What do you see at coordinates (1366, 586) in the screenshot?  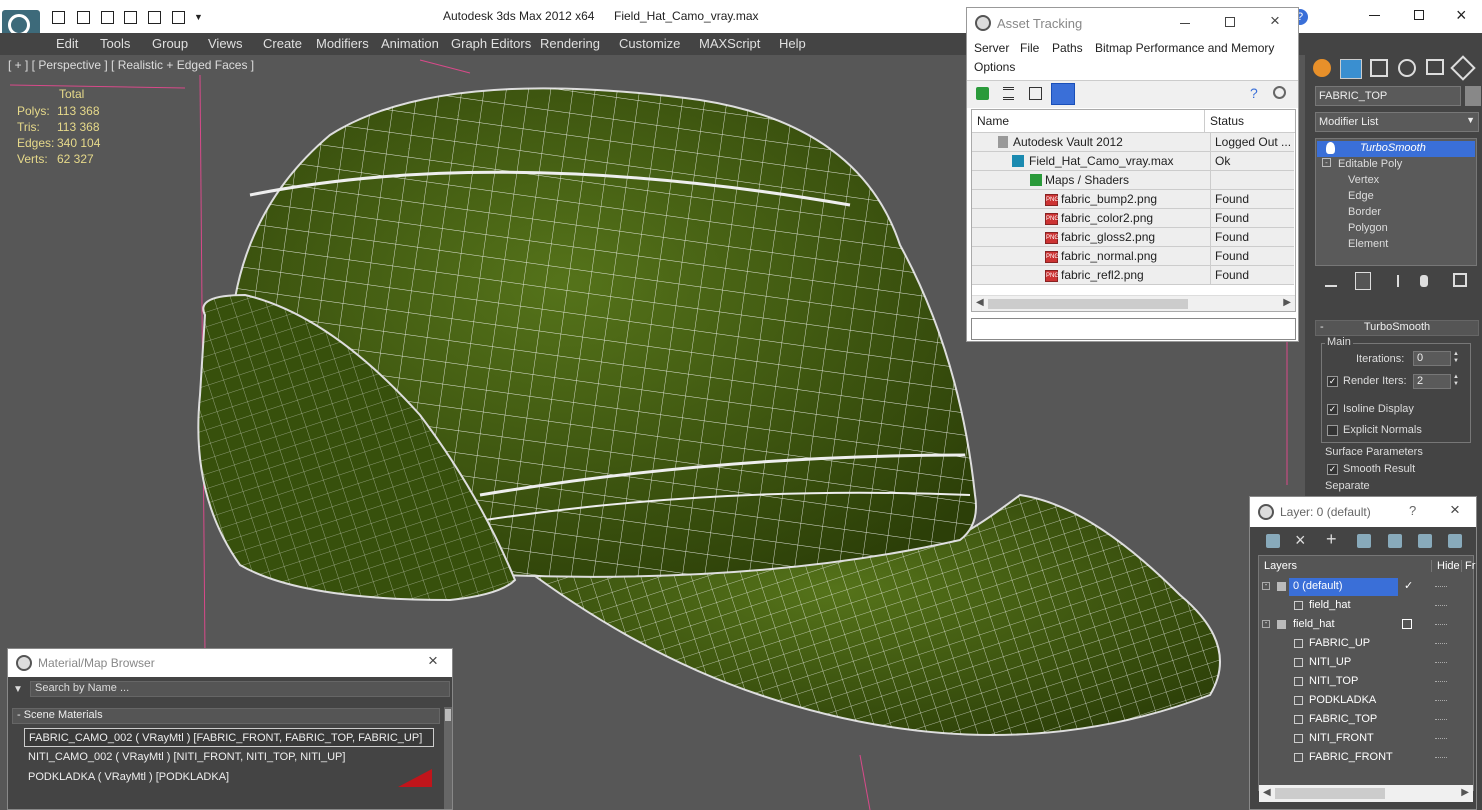 I see `layer-row: - 0 (default) ✓` at bounding box center [1366, 586].